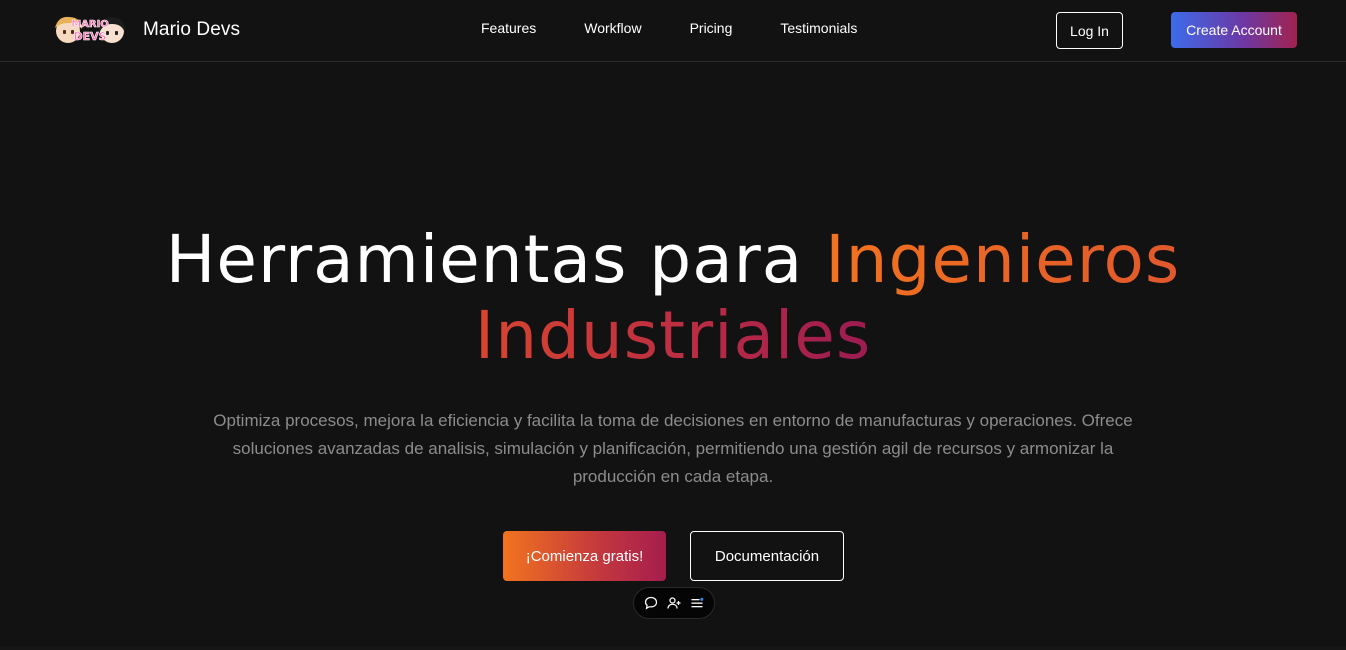  Describe the element at coordinates (1003, 259) in the screenshot. I see `hero-title-accent-1: Ingenieros` at that location.